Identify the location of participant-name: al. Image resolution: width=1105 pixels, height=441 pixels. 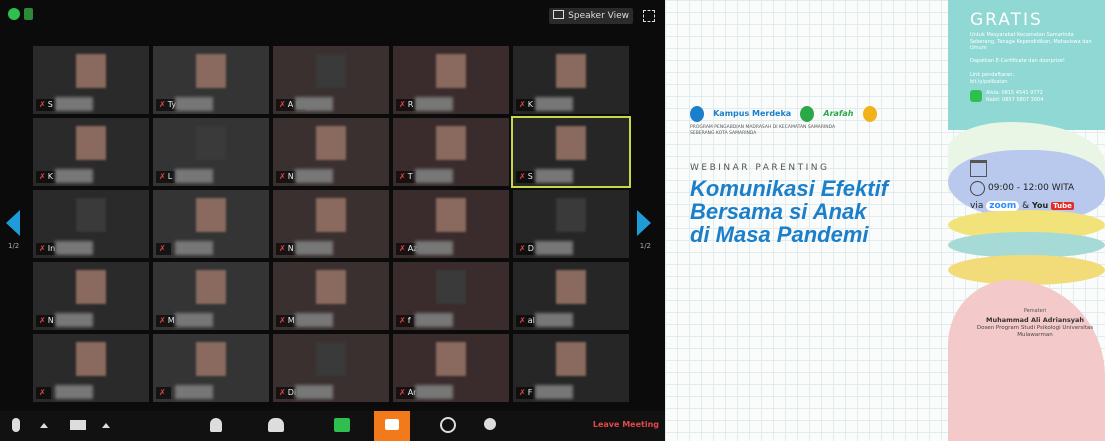
(531, 320).